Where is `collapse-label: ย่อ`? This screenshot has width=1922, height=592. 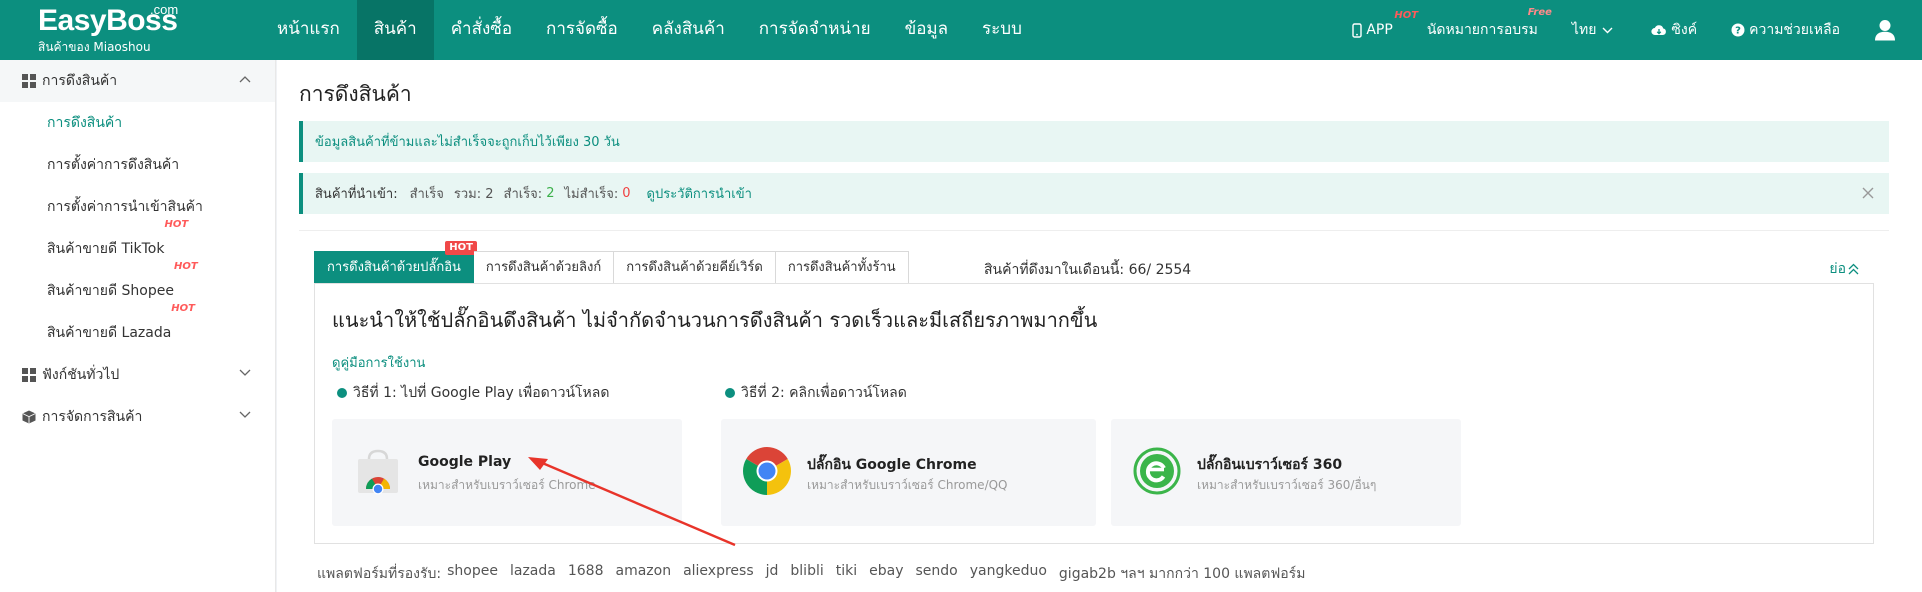
collapse-label: ย่อ is located at coordinates (1837, 269).